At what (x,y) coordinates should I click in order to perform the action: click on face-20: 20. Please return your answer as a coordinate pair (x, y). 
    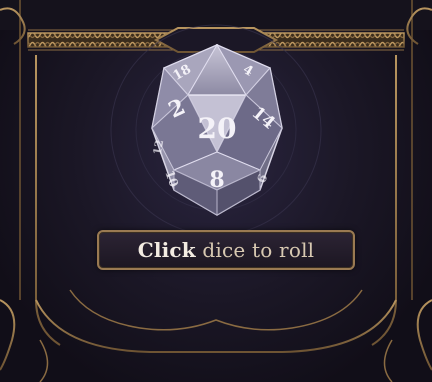
    Looking at the image, I should click on (217, 128).